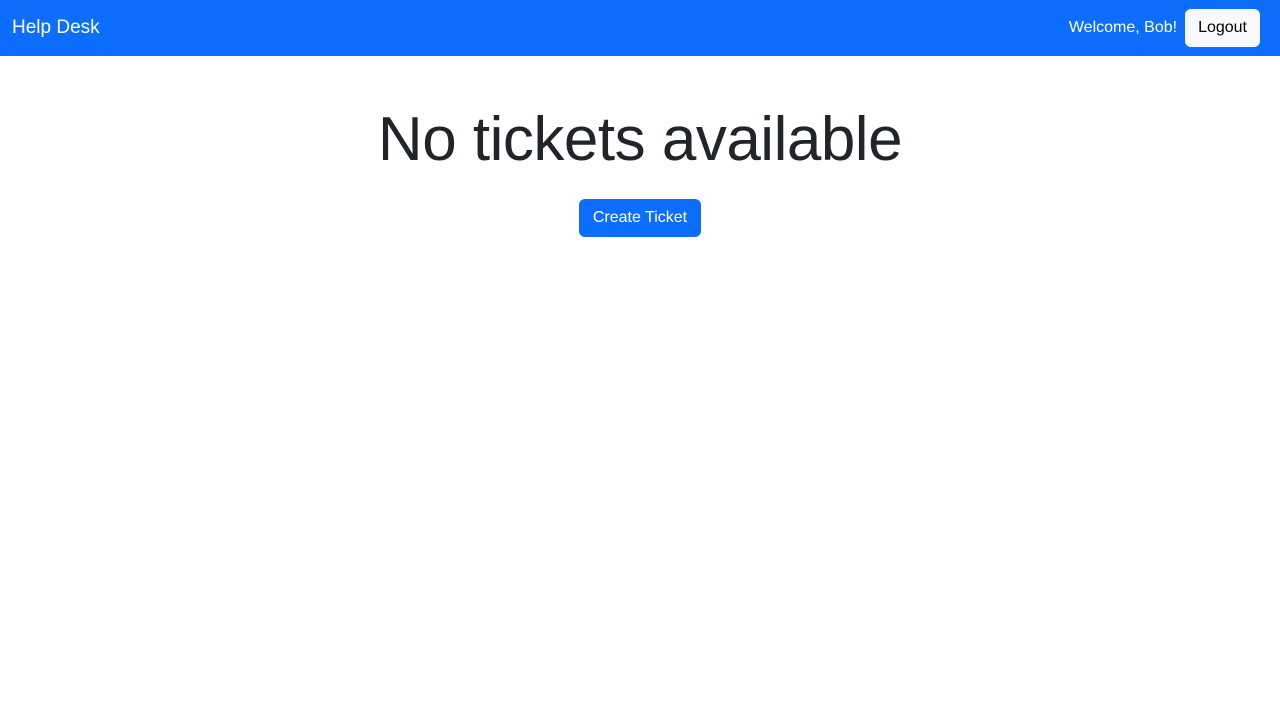 This screenshot has width=1280, height=720. Describe the element at coordinates (640, 28) in the screenshot. I see `top-navbar: Help Desk Welcome, Bob! Logout` at that location.